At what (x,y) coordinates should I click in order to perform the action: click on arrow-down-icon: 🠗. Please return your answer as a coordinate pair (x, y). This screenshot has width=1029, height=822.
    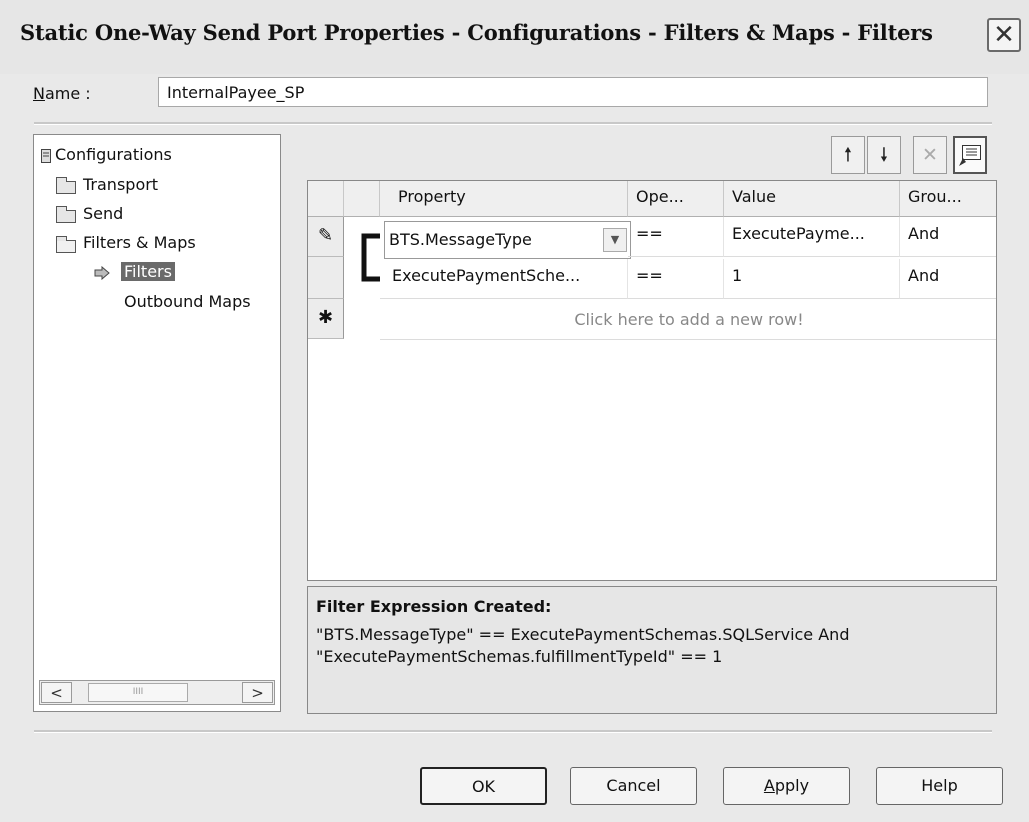
    Looking at the image, I should click on (884, 155).